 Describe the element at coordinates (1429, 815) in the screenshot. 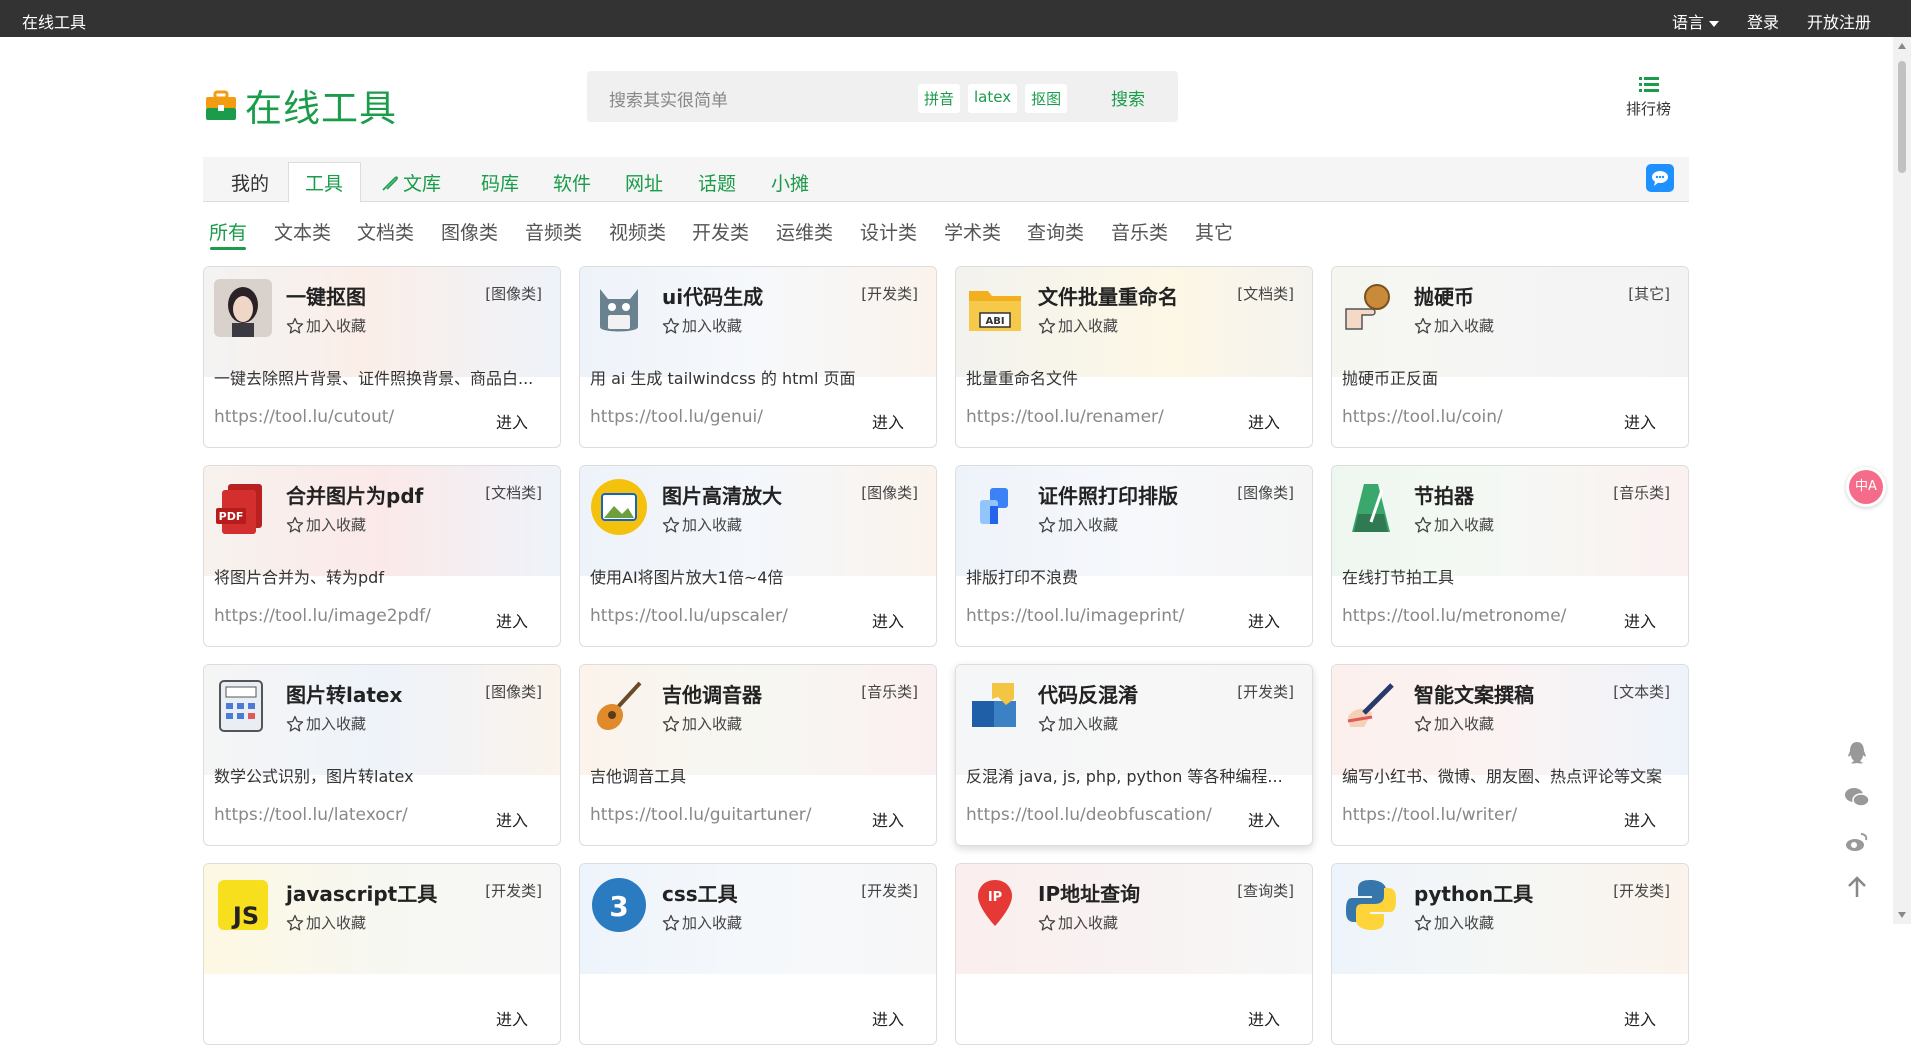

I see `card-url: https://tool.lu/writer/` at that location.